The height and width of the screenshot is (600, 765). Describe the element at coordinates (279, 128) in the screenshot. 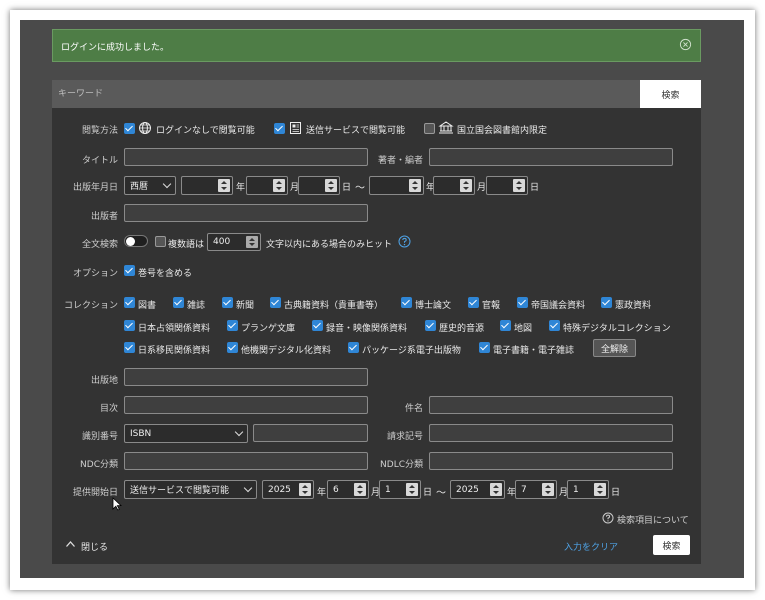

I see `access-transmission-checkbox` at that location.